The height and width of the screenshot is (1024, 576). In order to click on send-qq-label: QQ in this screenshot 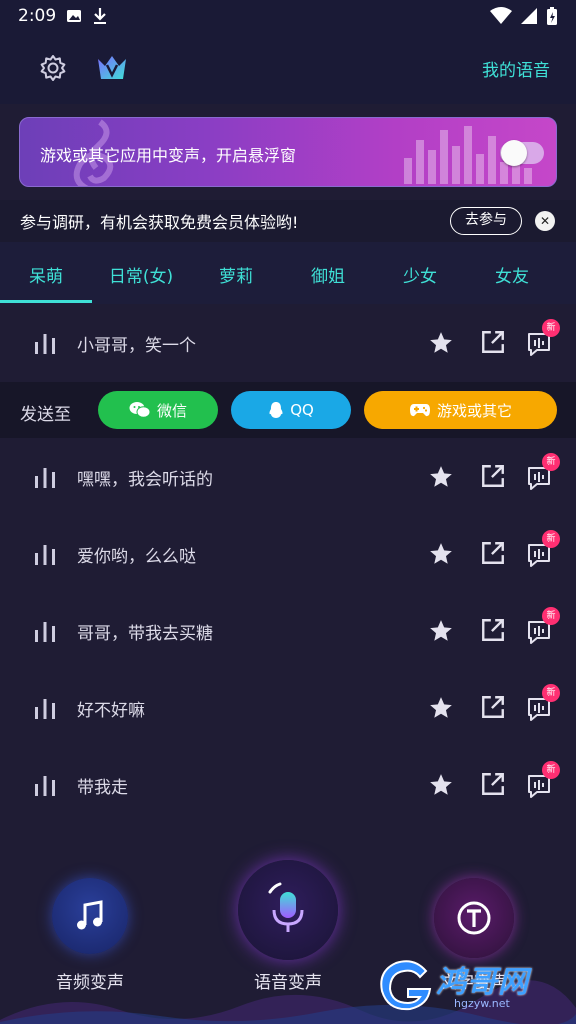, I will do `click(302, 410)`.